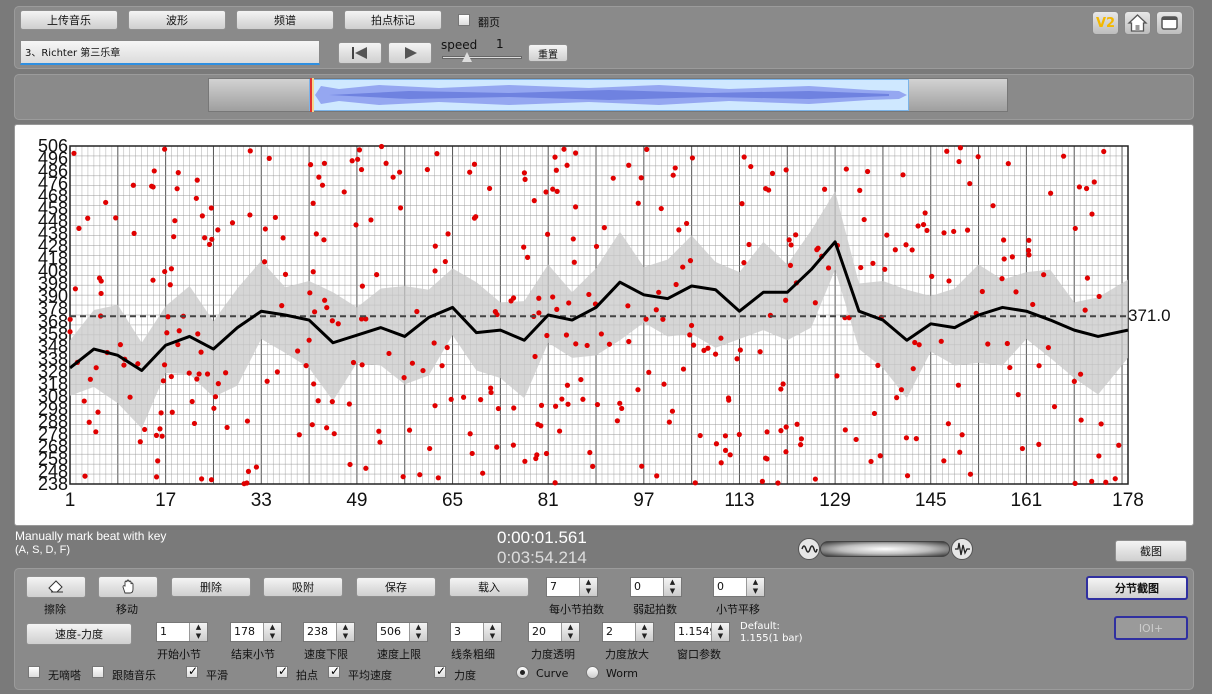 The width and height of the screenshot is (1212, 694). I want to click on speed-slider-thumb, so click(467, 57).